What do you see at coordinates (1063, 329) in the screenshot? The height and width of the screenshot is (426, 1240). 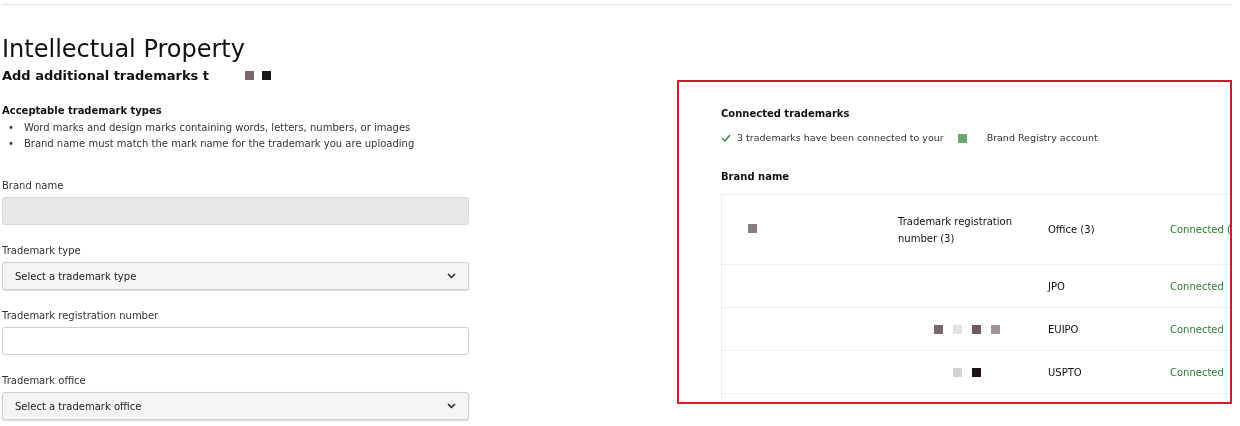 I see `table-cell-text: EUIPO` at bounding box center [1063, 329].